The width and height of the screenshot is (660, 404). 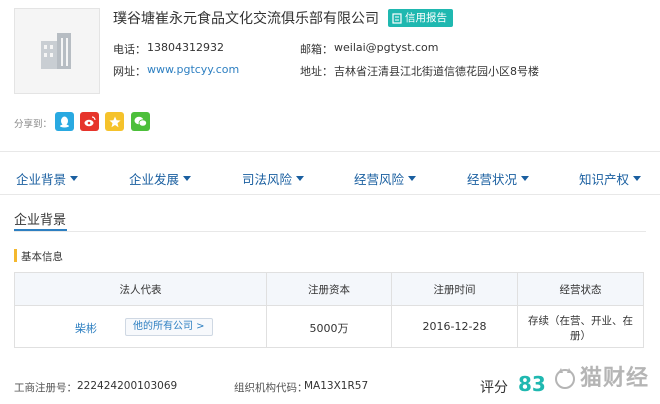 I want to click on website-link: www.pgtcyy.com, so click(x=193, y=69).